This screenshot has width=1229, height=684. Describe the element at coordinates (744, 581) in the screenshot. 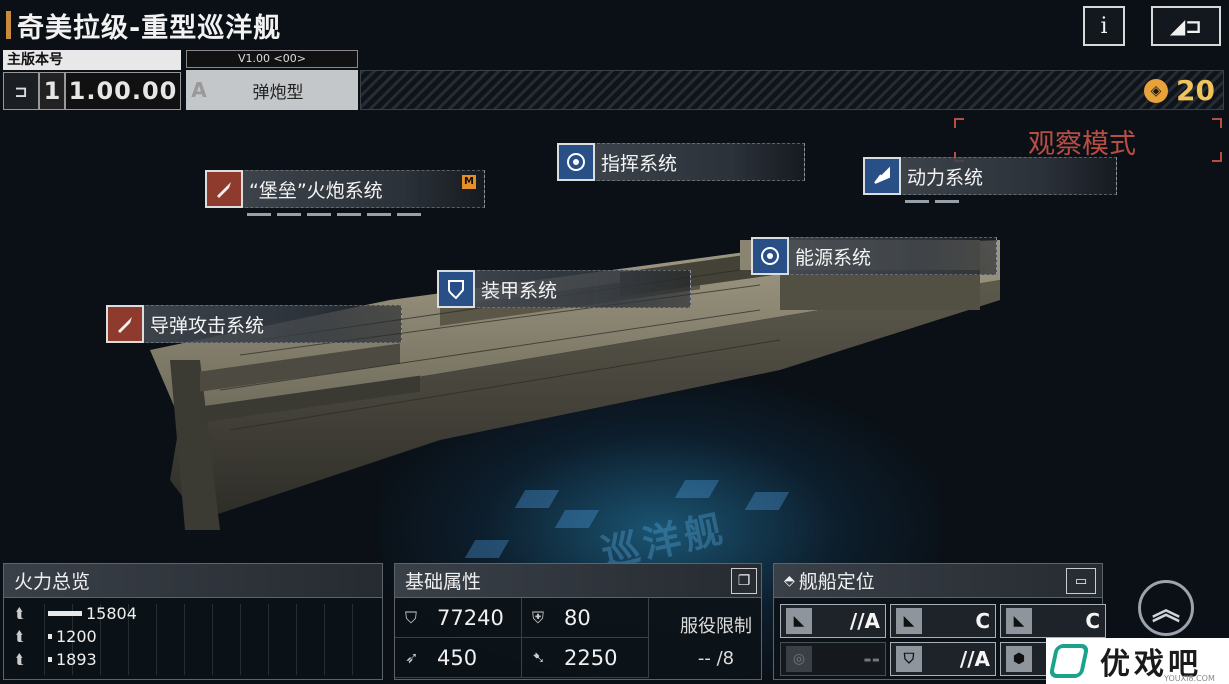

I see `copy-icon: ❐` at that location.